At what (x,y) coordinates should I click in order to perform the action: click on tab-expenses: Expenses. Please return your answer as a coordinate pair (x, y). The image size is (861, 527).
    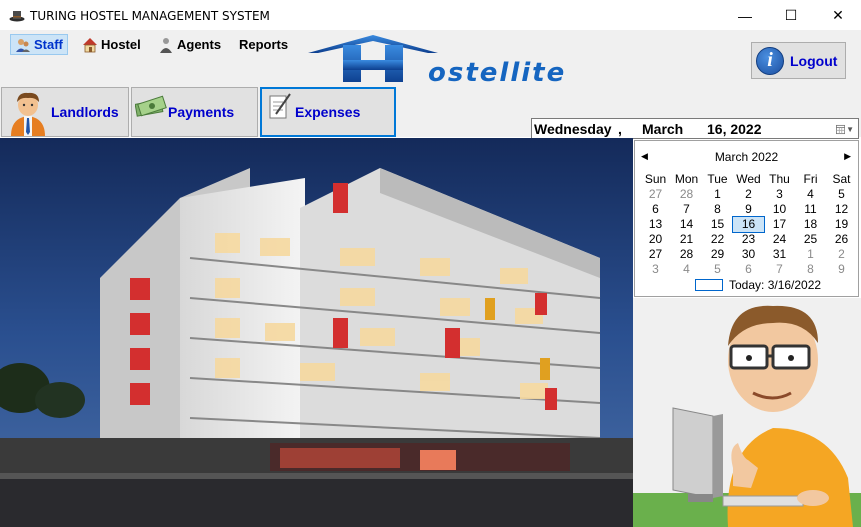
    Looking at the image, I should click on (328, 112).